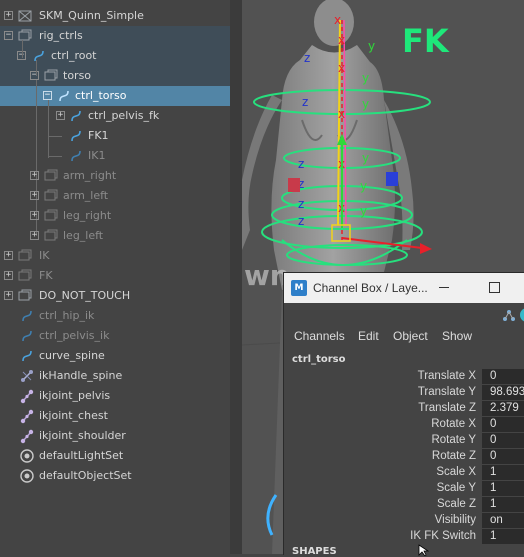 This screenshot has width=524, height=557. Describe the element at coordinates (115, 196) in the screenshot. I see `outliner-item-arm-left: + arm_left` at that location.